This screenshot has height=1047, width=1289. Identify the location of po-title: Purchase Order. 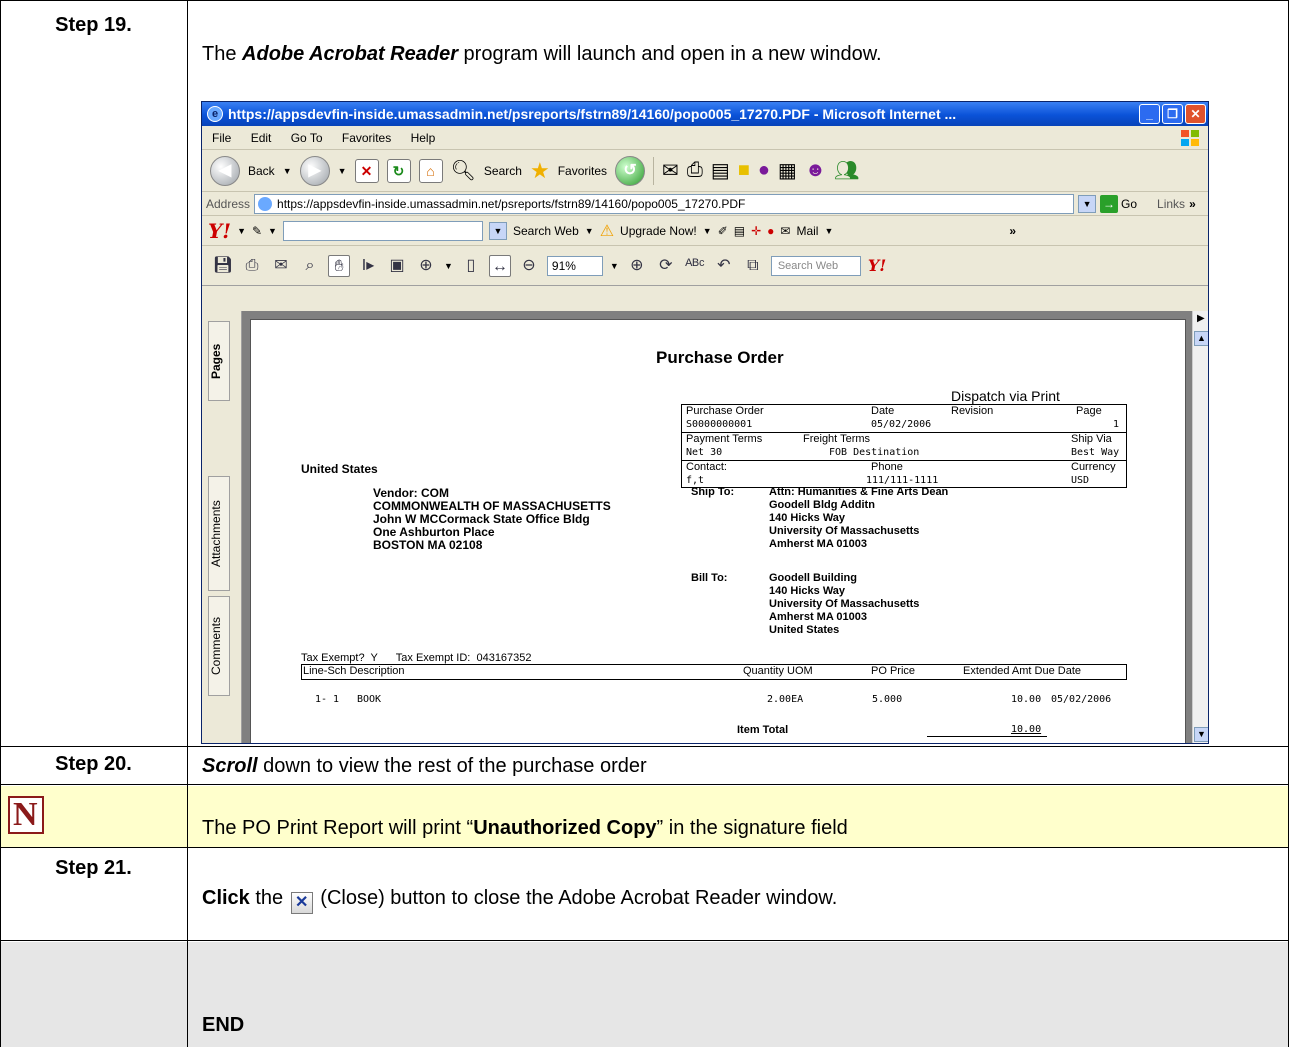
(720, 357).